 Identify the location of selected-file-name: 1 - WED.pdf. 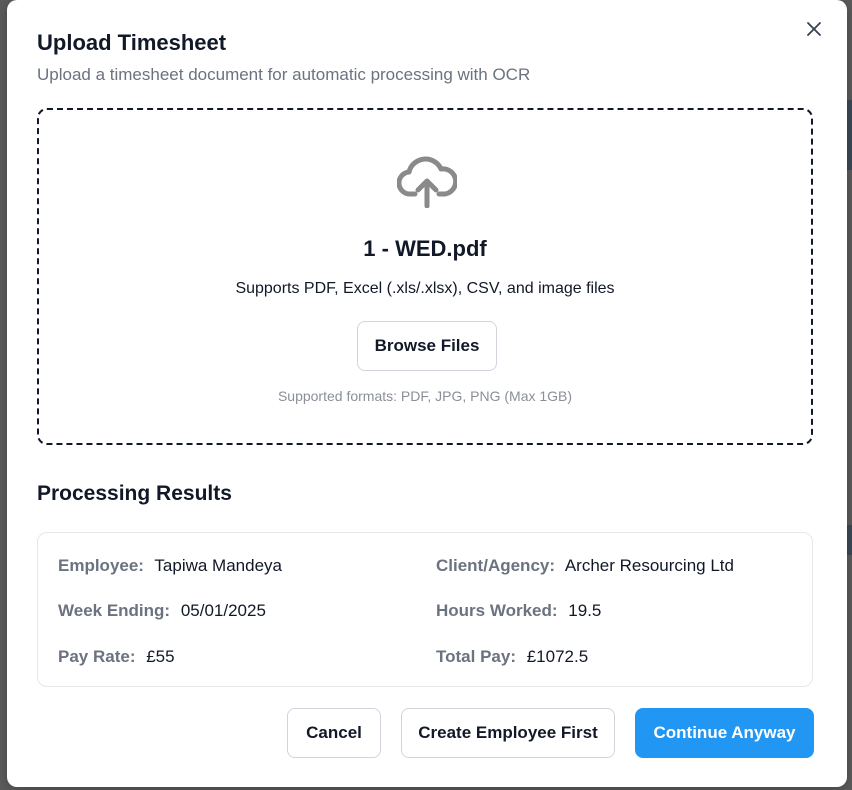
(425, 248).